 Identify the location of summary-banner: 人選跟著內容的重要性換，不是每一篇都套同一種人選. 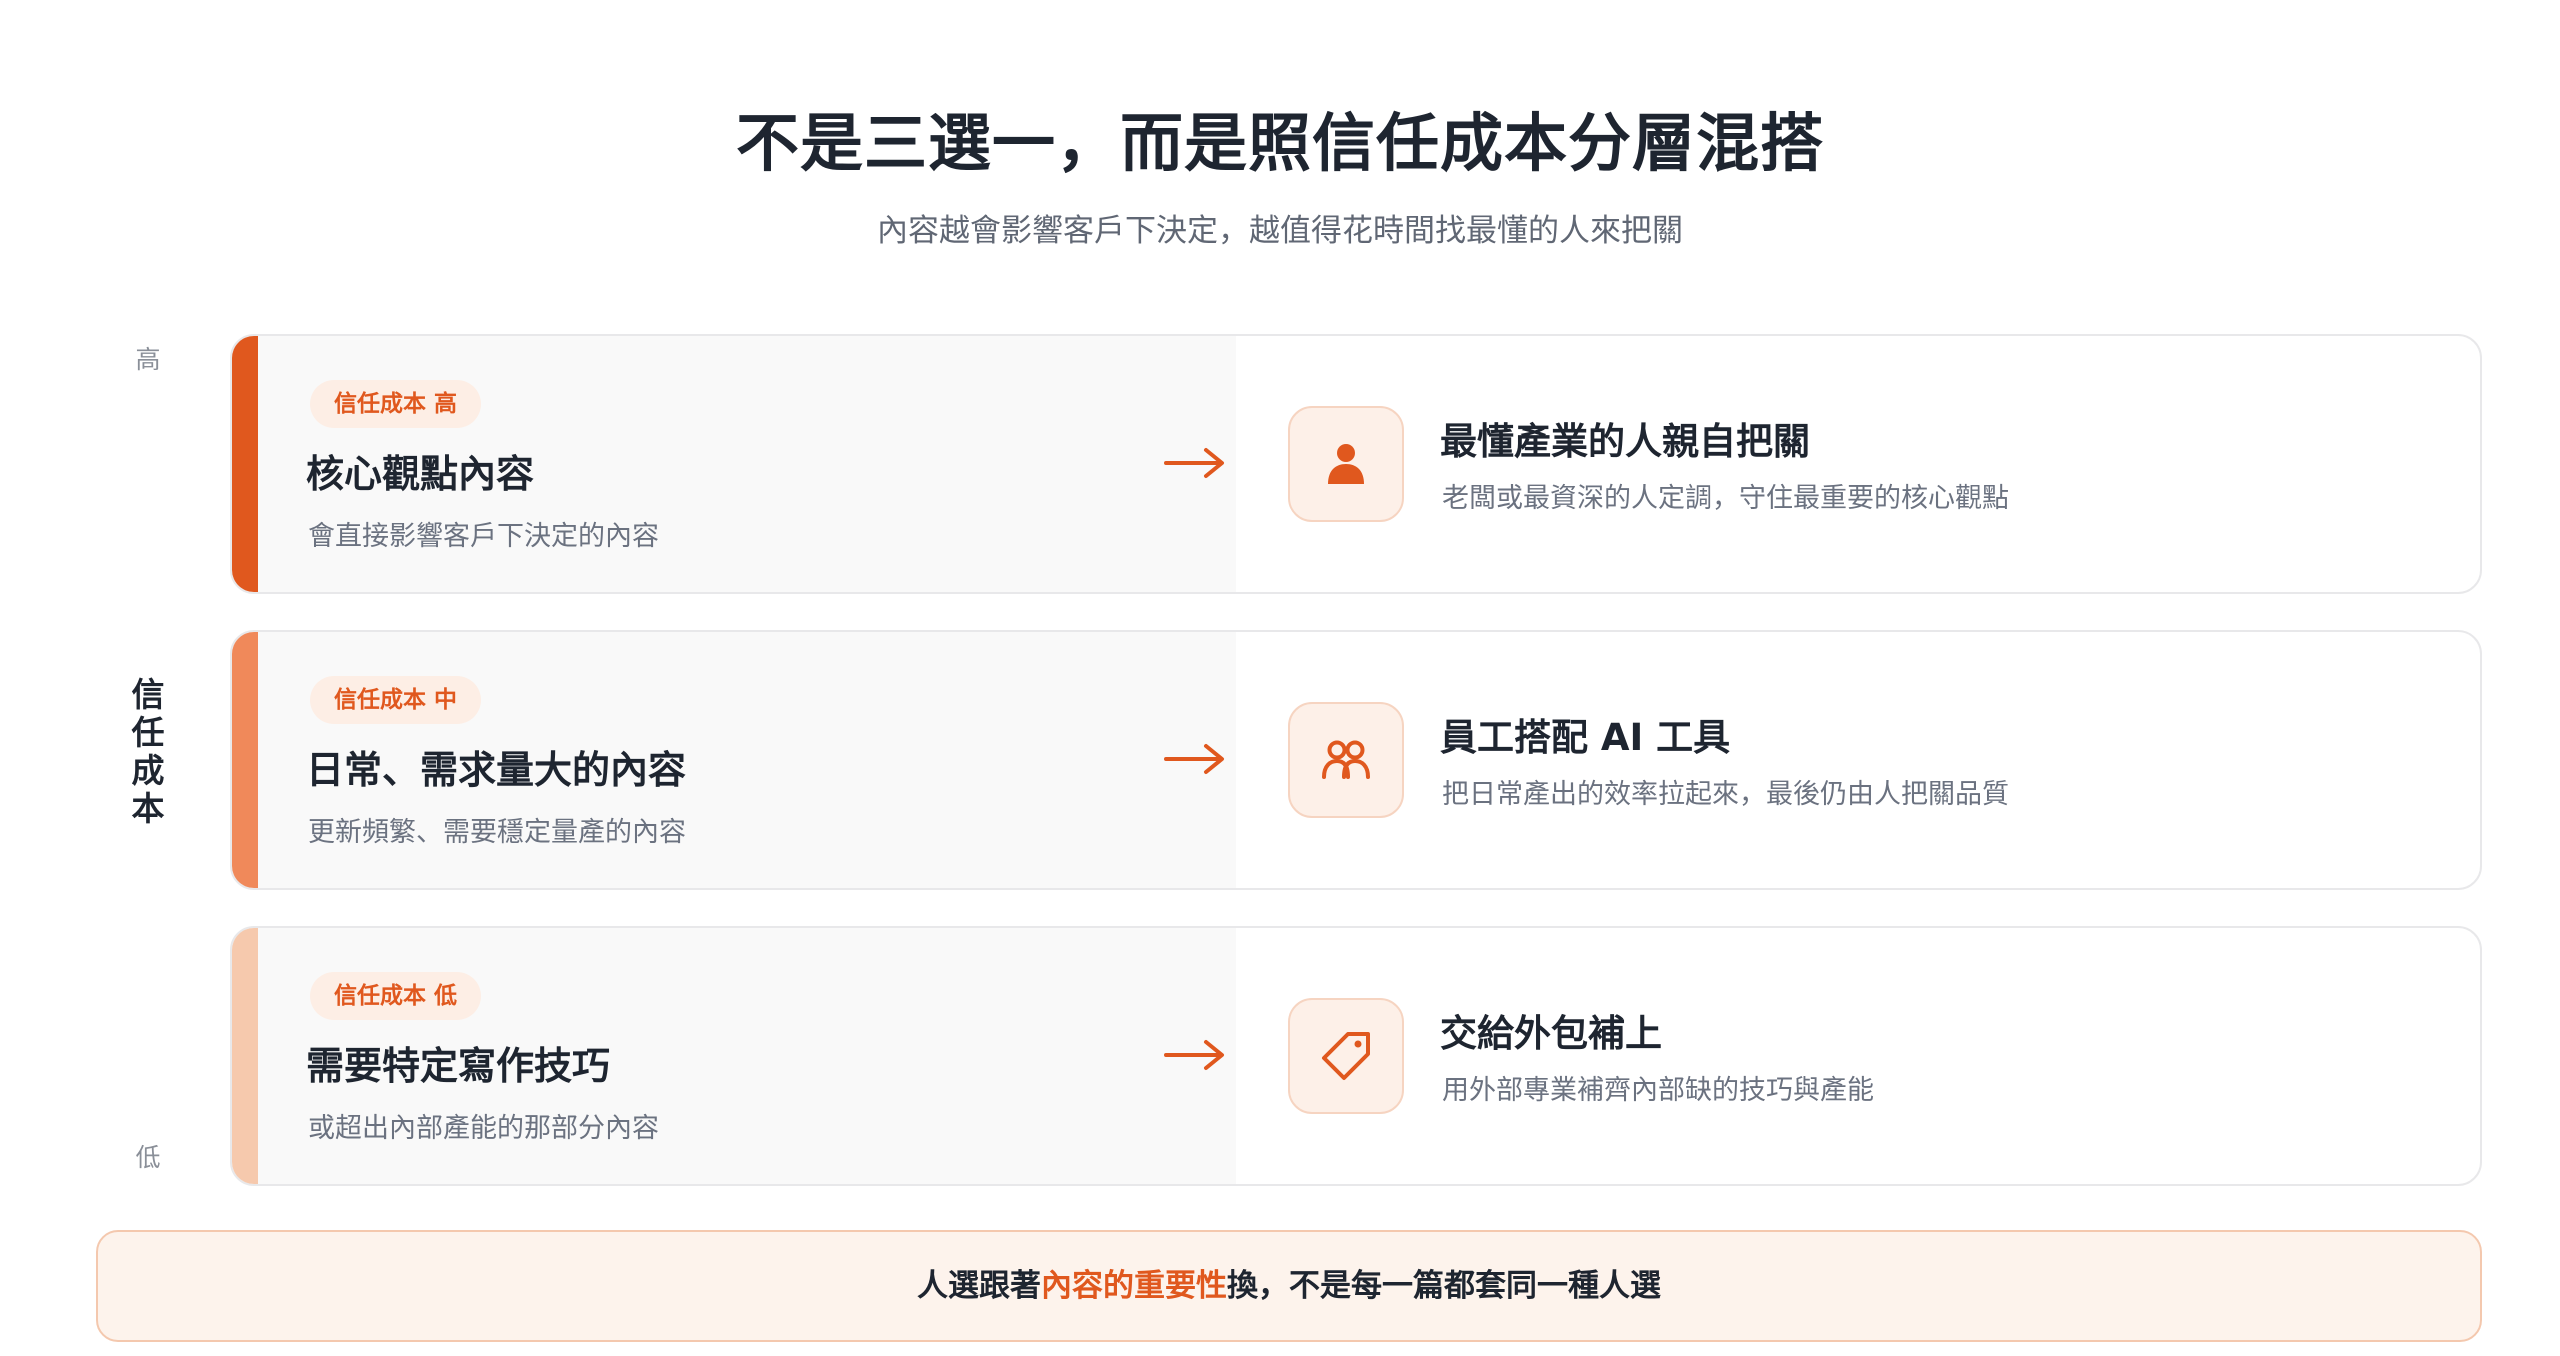
(1289, 1286).